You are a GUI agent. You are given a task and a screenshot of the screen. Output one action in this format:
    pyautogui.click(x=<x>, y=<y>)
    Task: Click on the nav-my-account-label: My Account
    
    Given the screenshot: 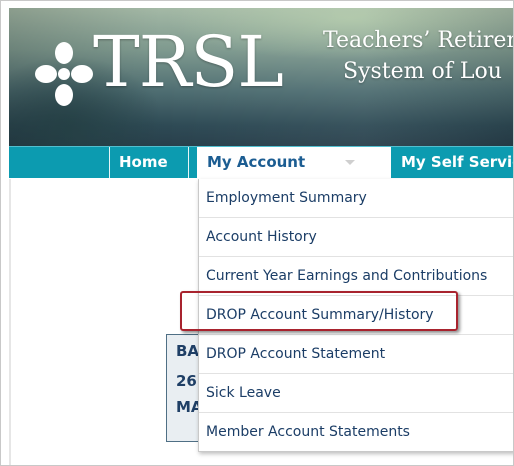 What is the action you would take?
    pyautogui.click(x=256, y=162)
    